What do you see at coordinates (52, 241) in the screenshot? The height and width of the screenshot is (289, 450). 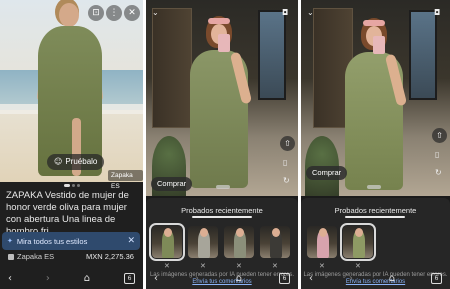 I see `banner-label: Mira todos tus estilos` at bounding box center [52, 241].